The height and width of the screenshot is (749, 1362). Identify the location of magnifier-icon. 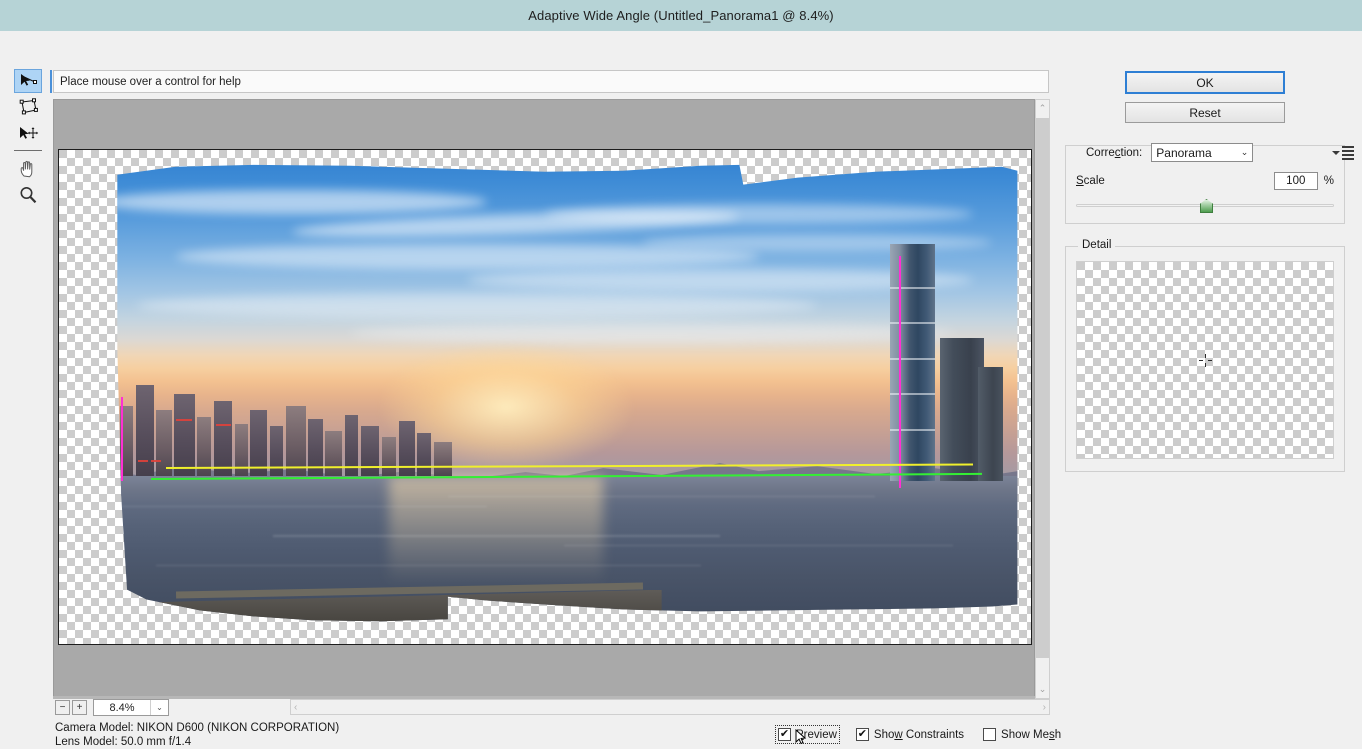
(28, 195).